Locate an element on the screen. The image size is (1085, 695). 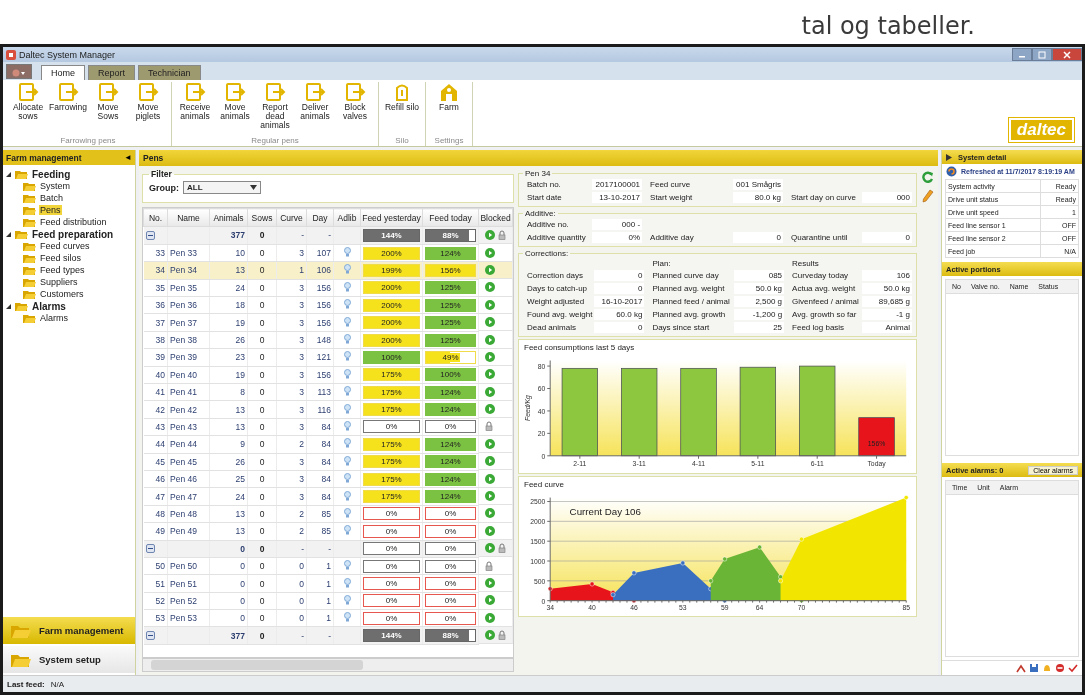
stop-icon is located at coordinates (1060, 668).